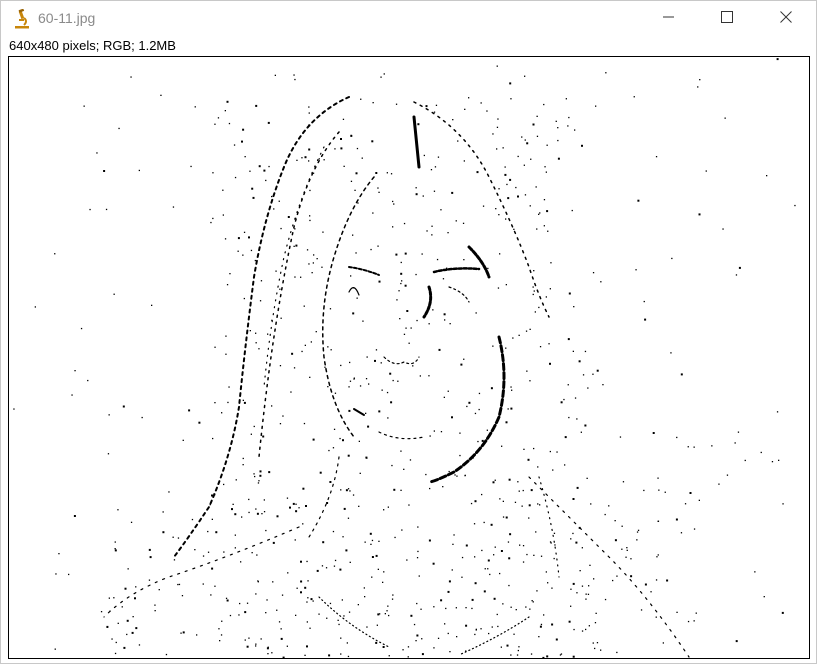  Describe the element at coordinates (549, 527) in the screenshot. I see `hair-strand-right` at that location.